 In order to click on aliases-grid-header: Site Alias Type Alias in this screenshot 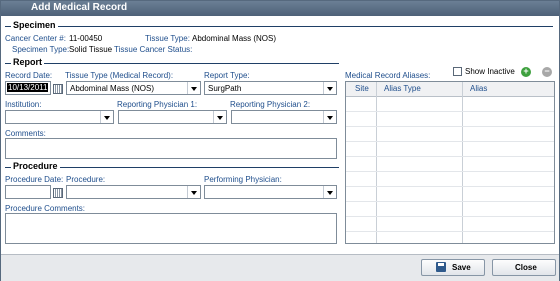, I will do `click(450, 89)`.